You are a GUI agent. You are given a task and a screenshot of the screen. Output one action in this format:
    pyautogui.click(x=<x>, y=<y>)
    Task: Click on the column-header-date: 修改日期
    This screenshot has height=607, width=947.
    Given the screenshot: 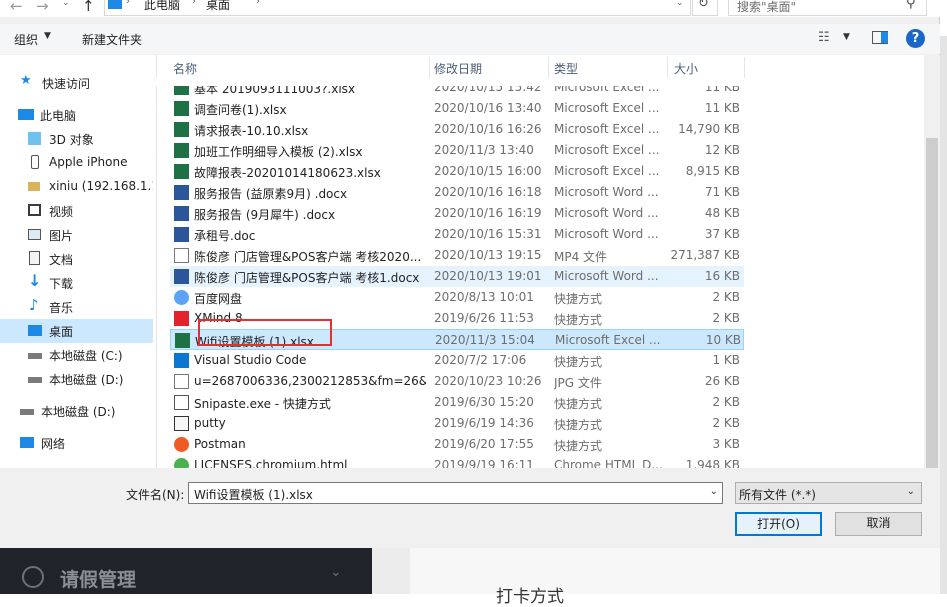 What is the action you would take?
    pyautogui.click(x=458, y=68)
    